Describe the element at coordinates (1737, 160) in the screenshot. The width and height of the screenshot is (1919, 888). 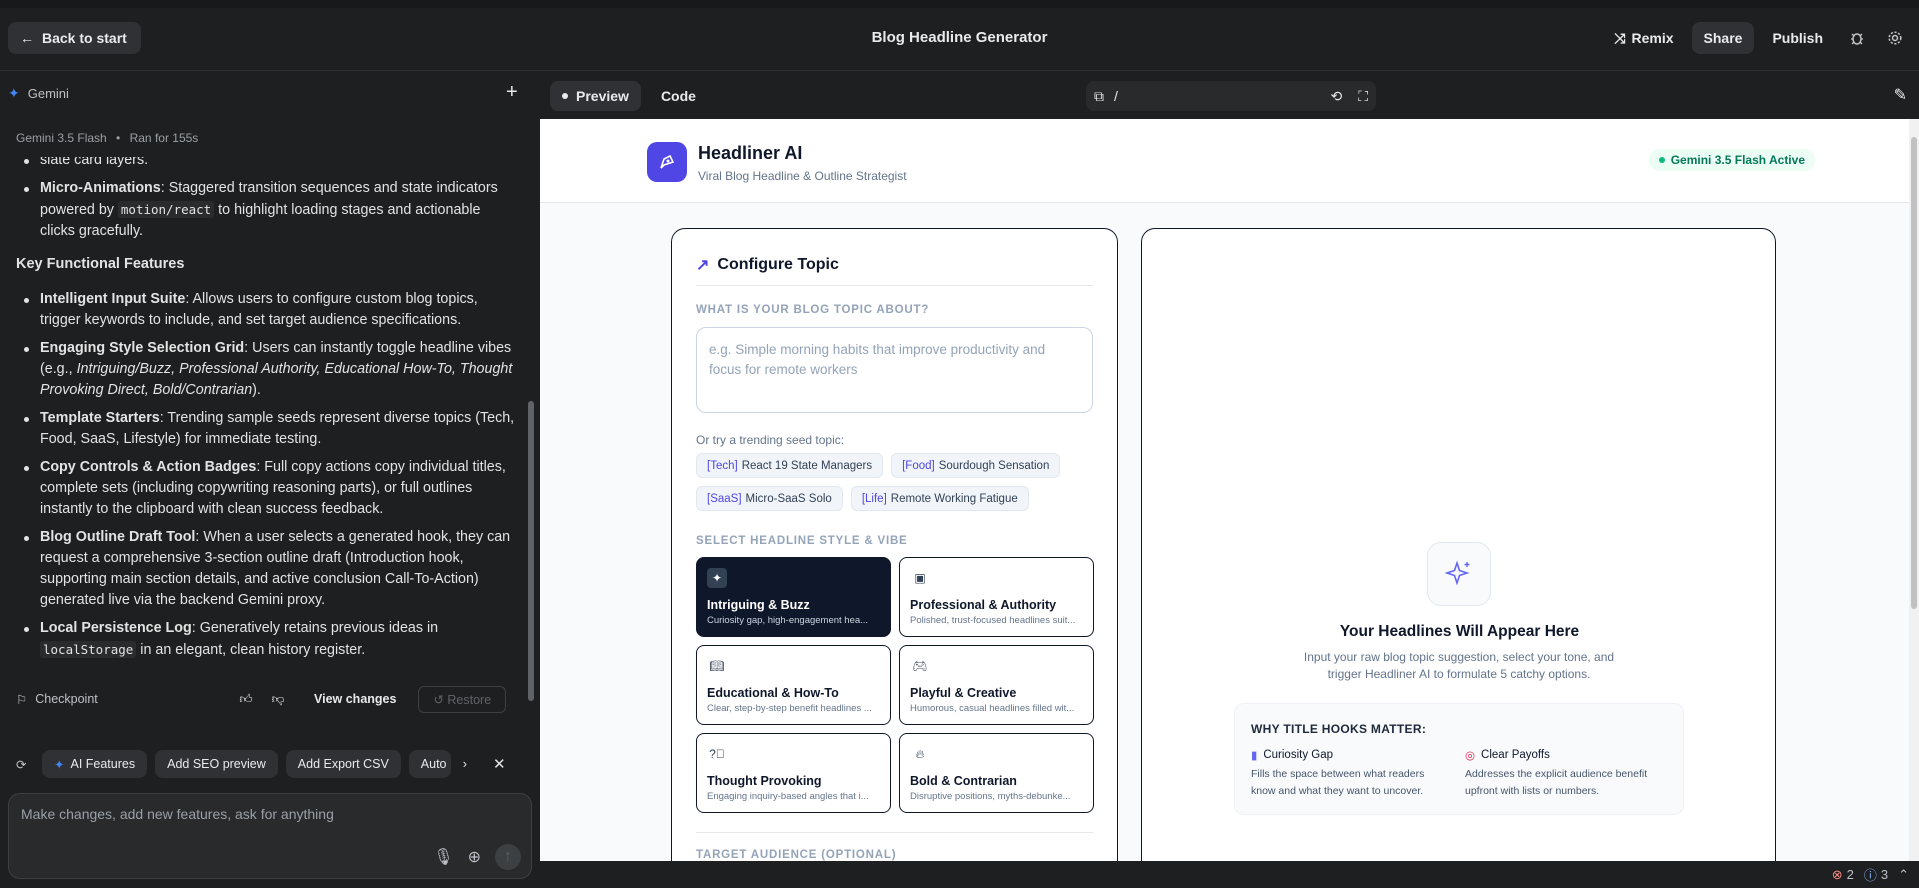
I see `status-text: Gemini 3.5 Flash Active` at that location.